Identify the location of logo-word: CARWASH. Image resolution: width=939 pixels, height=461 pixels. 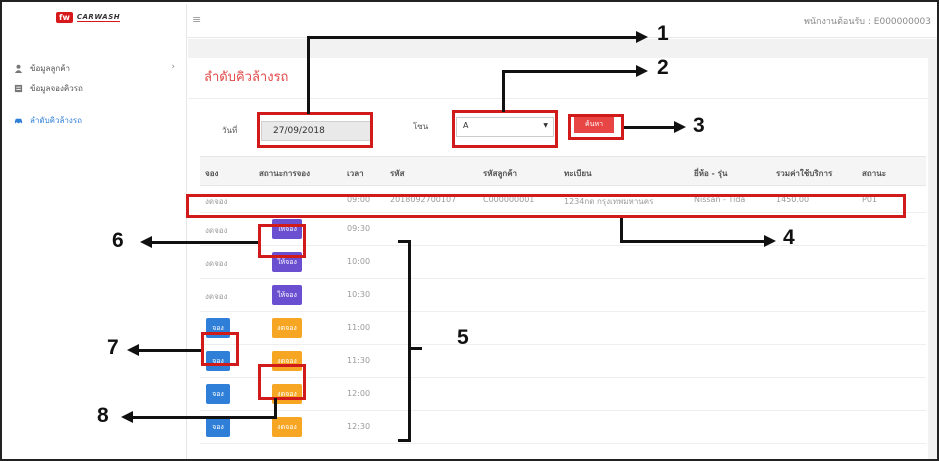
(98, 17).